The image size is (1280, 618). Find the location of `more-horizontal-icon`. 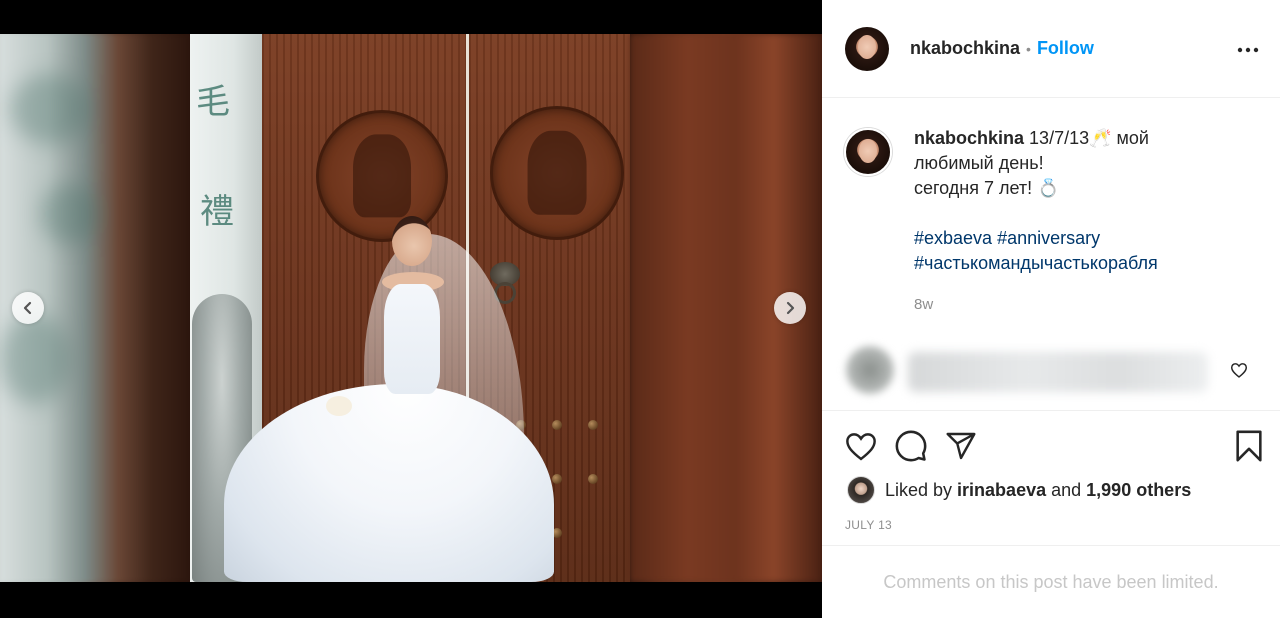

more-horizontal-icon is located at coordinates (1248, 50).